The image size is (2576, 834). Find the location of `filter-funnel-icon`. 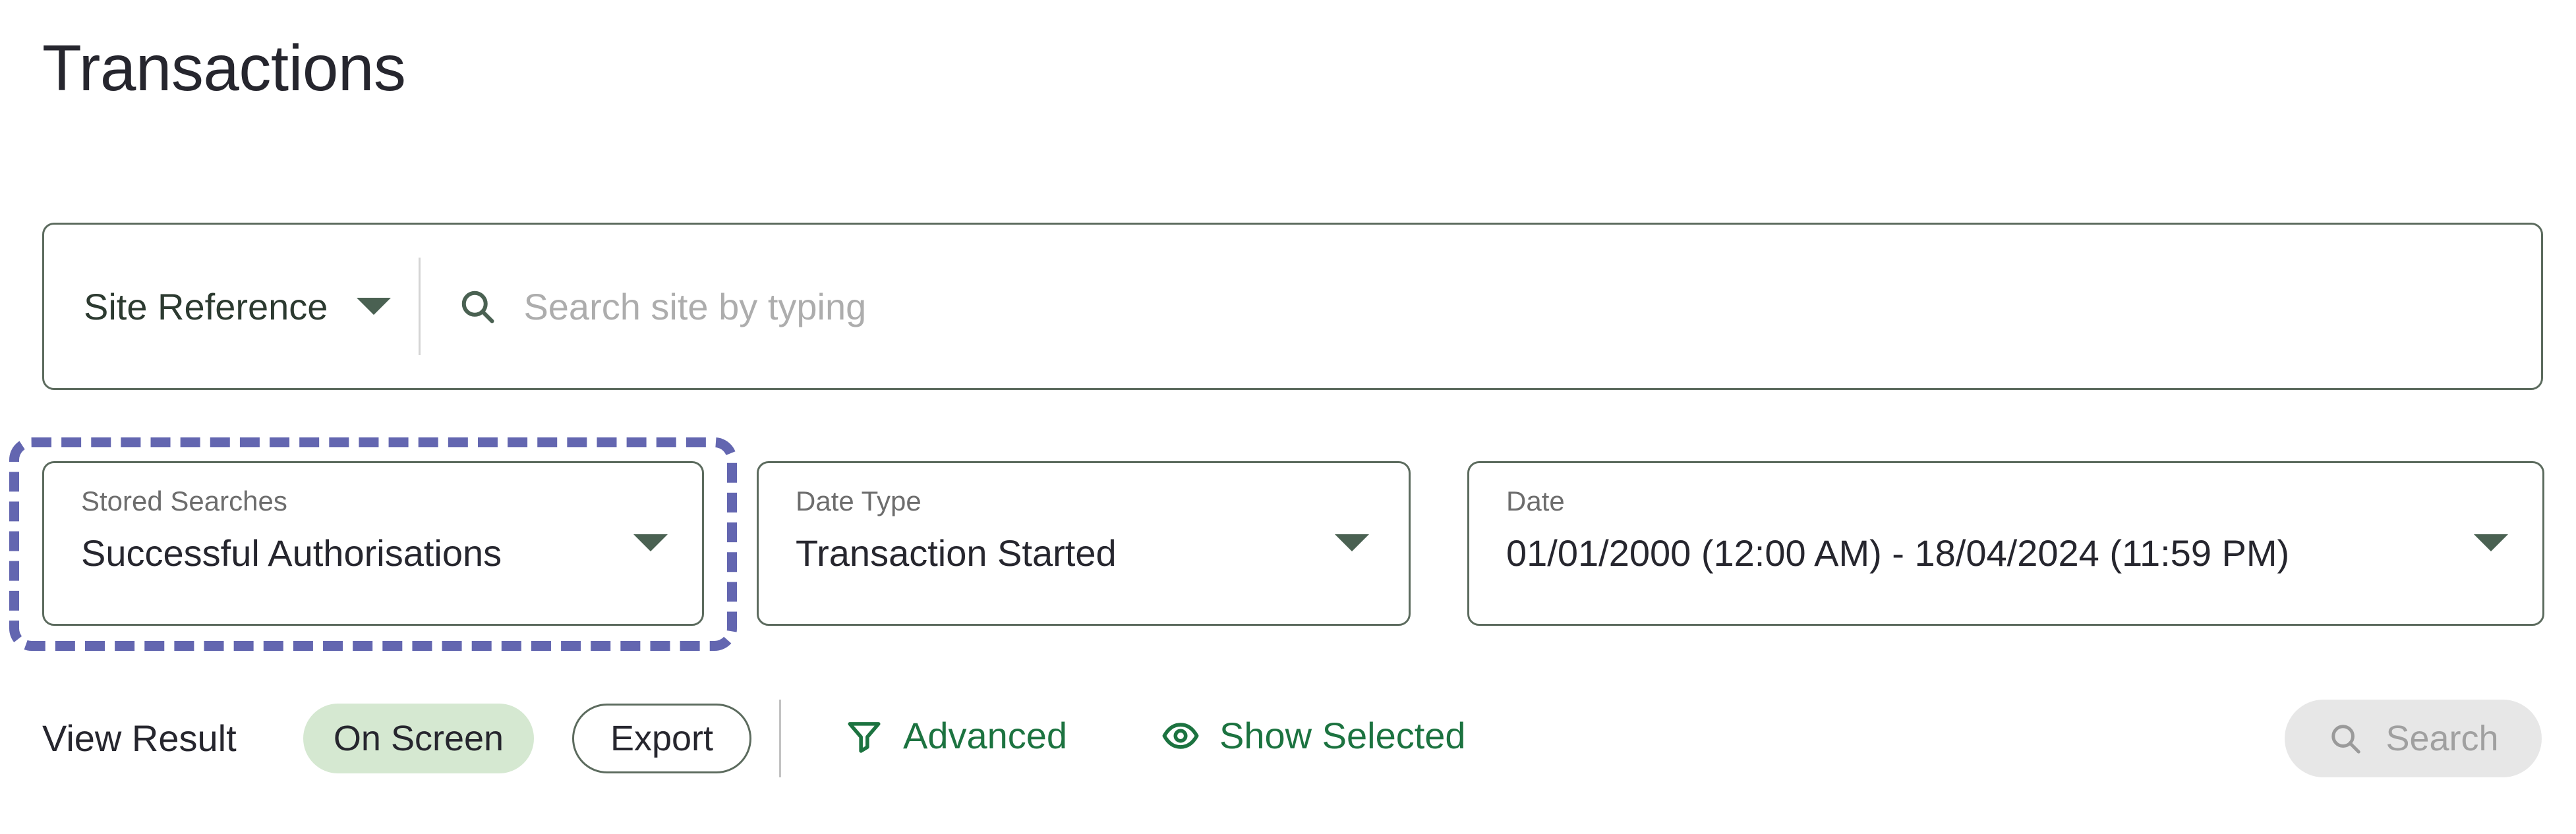

filter-funnel-icon is located at coordinates (864, 736).